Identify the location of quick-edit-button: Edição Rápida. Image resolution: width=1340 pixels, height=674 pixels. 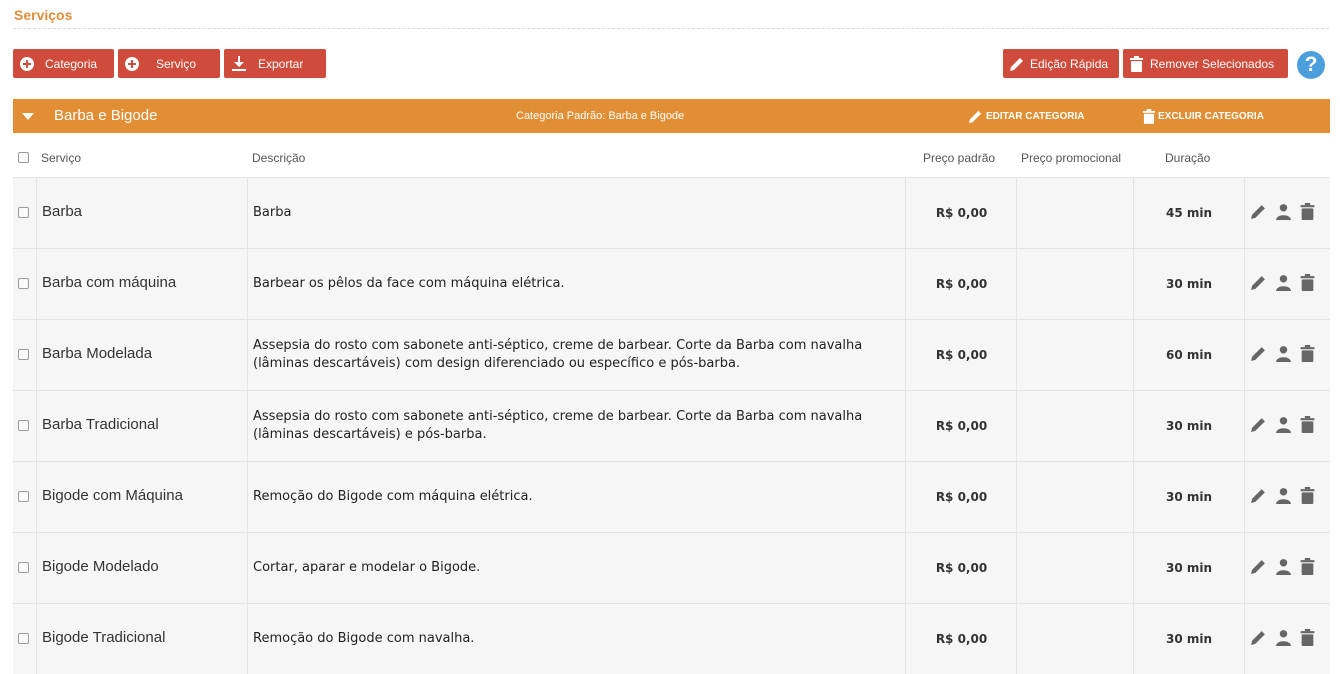
(1061, 63).